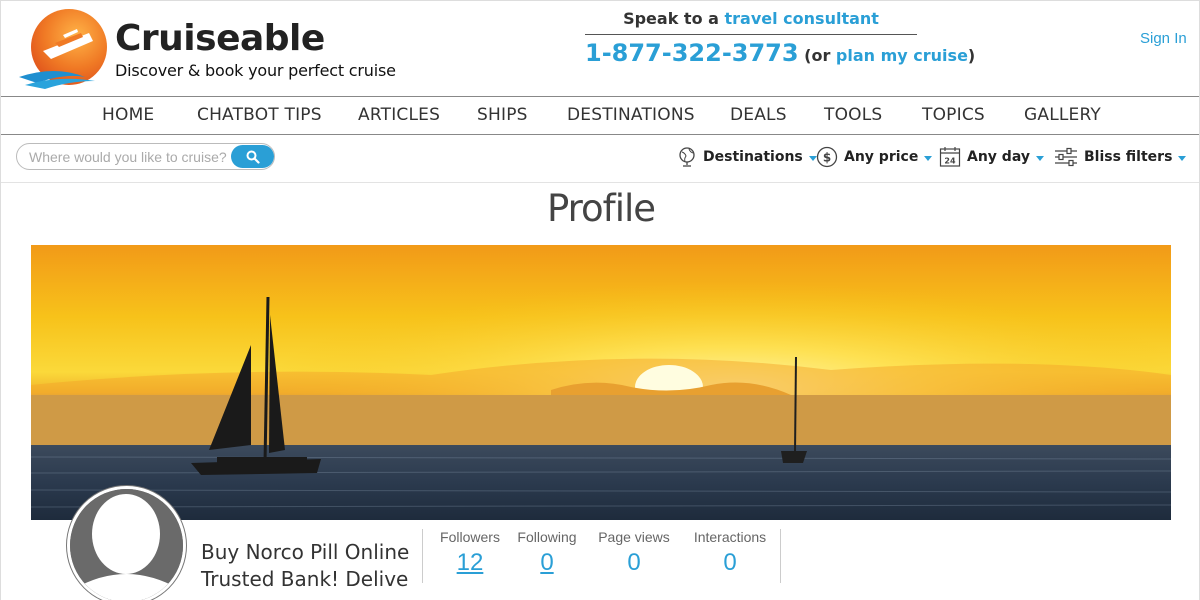 This screenshot has width=1200, height=600. What do you see at coordinates (547, 537) in the screenshot?
I see `stat-label: Following` at bounding box center [547, 537].